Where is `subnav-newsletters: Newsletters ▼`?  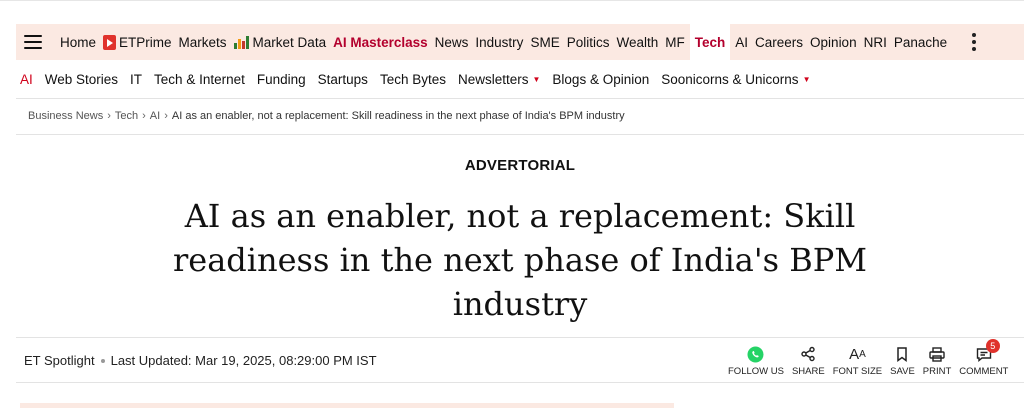
subnav-newsletters: Newsletters ▼ is located at coordinates (499, 79).